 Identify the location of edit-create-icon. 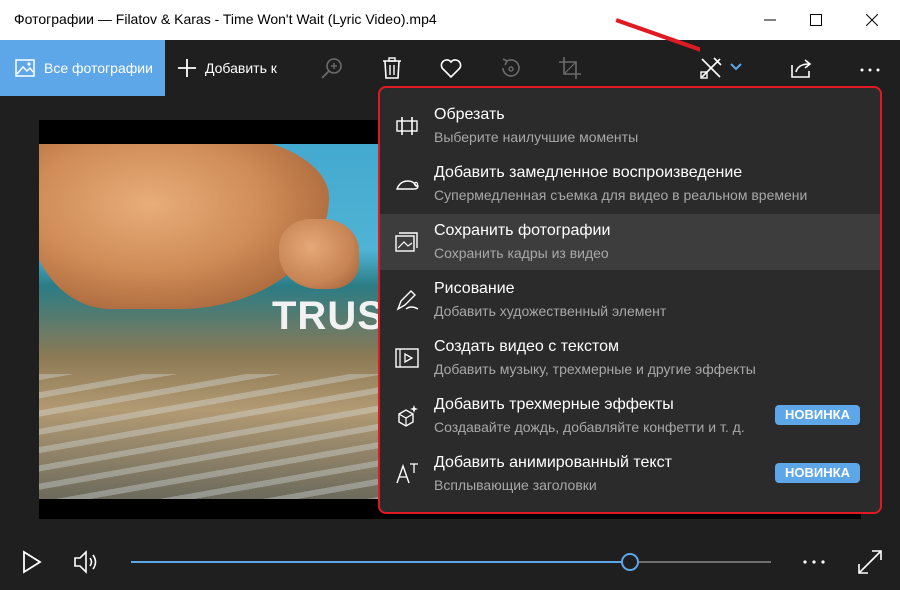
(711, 68).